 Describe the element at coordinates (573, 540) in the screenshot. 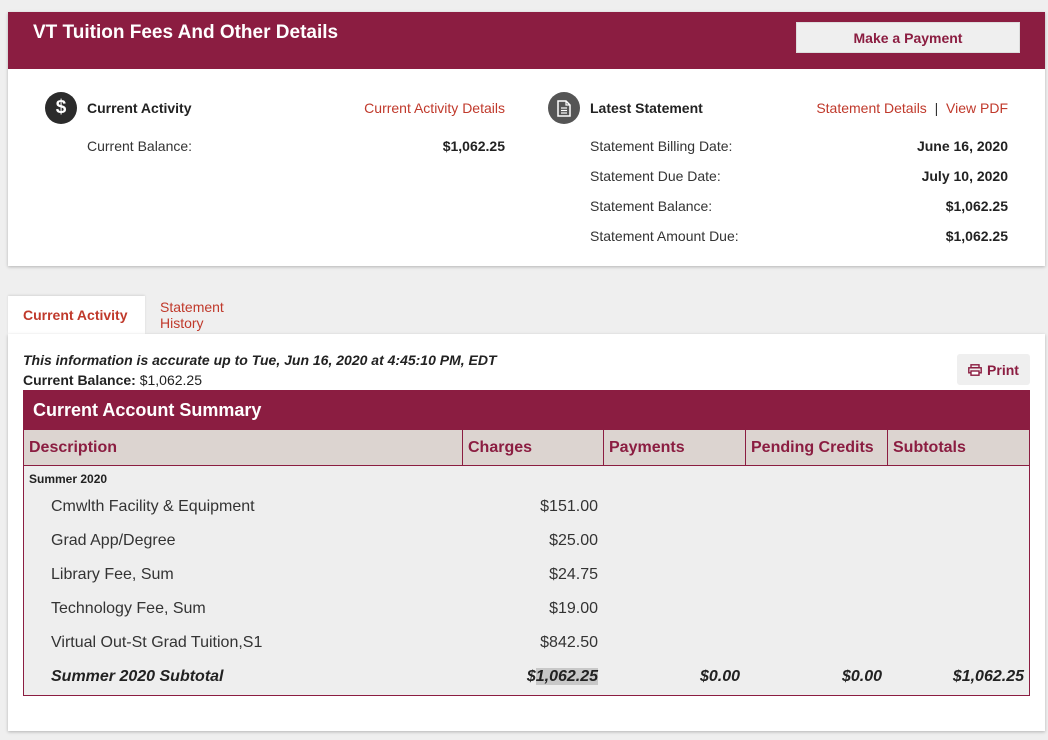

I see `line-item-charge: $25.00` at that location.